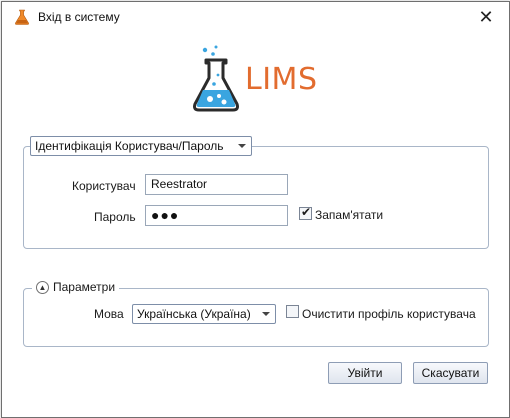 The height and width of the screenshot is (418, 510). I want to click on close-button: ✕, so click(486, 17).